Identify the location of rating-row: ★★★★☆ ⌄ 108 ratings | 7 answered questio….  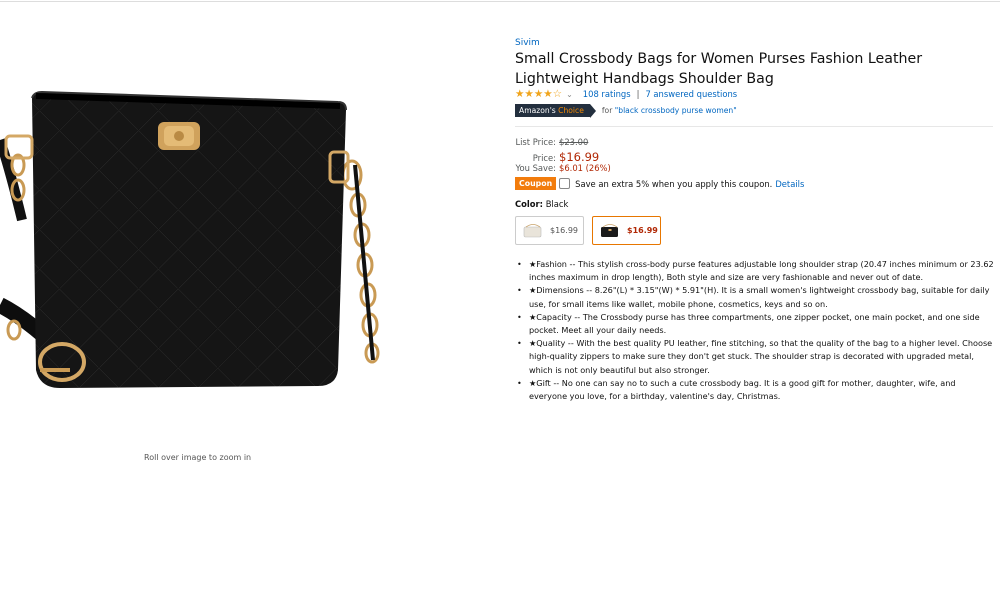
(626, 94).